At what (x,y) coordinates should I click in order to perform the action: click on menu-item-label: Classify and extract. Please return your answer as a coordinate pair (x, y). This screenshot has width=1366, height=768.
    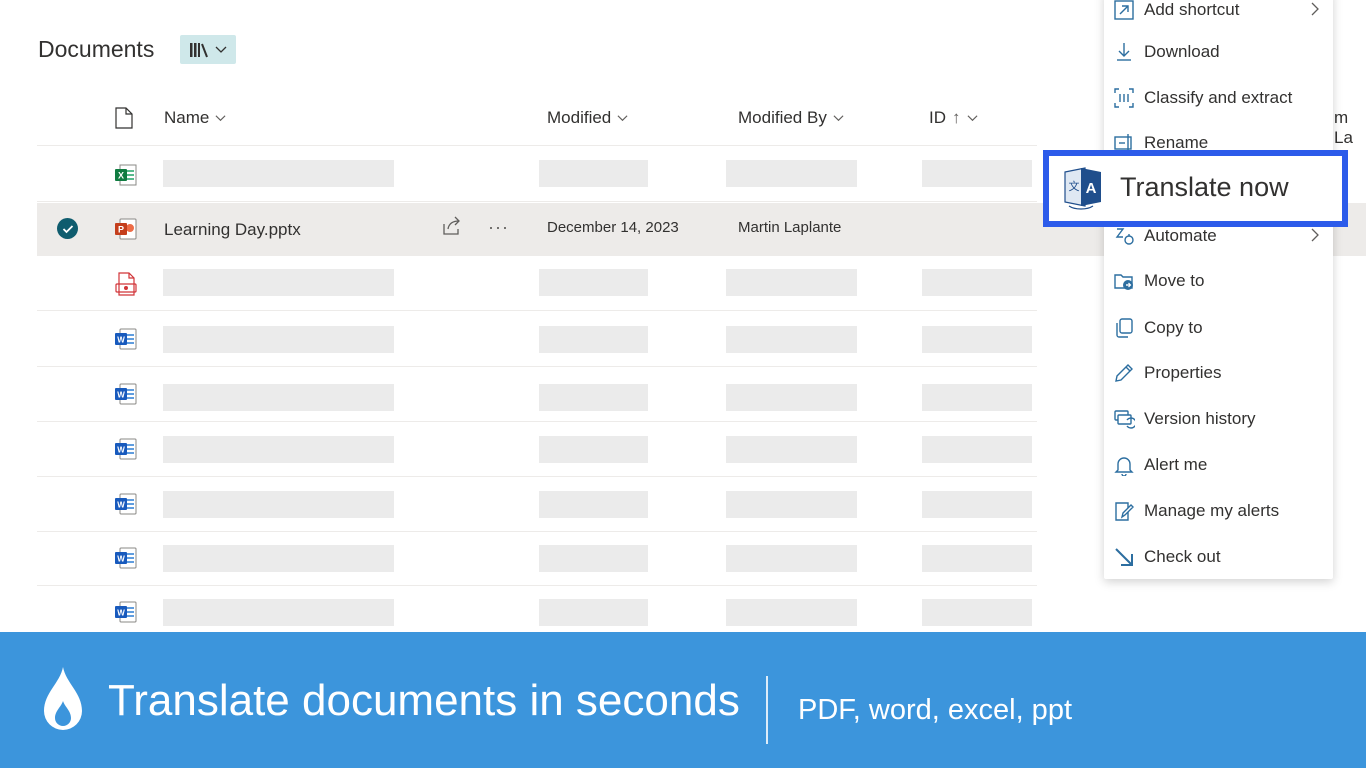
    Looking at the image, I should click on (1218, 97).